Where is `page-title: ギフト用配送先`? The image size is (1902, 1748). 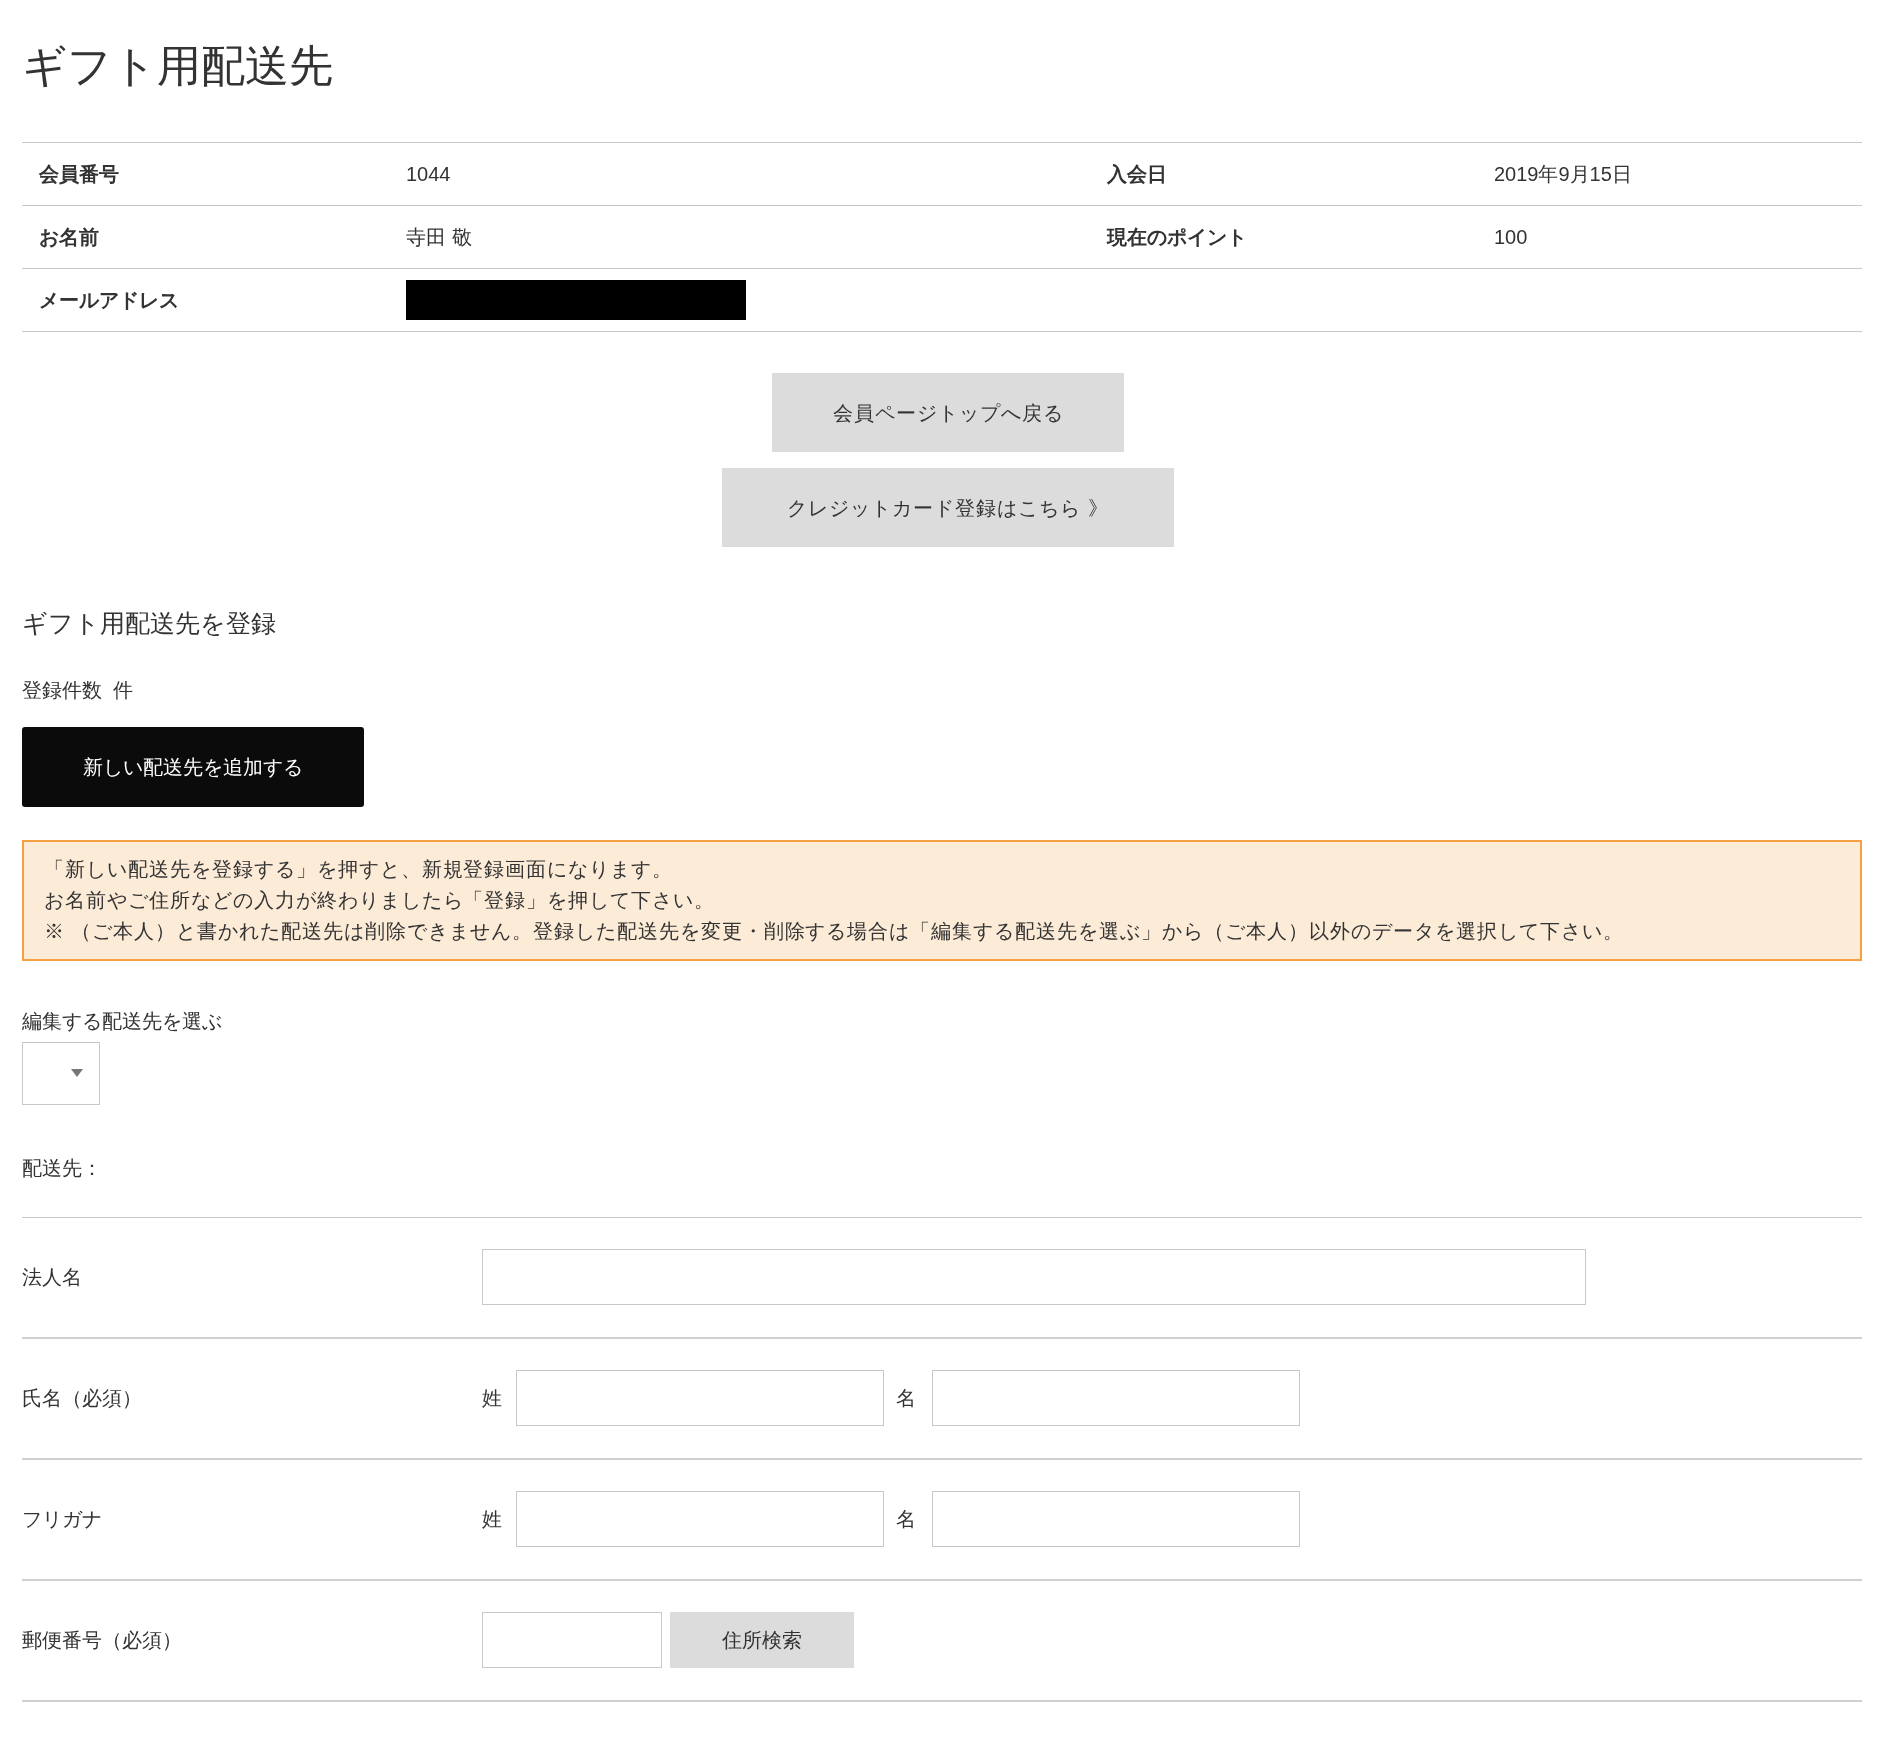
page-title: ギフト用配送先 is located at coordinates (178, 66).